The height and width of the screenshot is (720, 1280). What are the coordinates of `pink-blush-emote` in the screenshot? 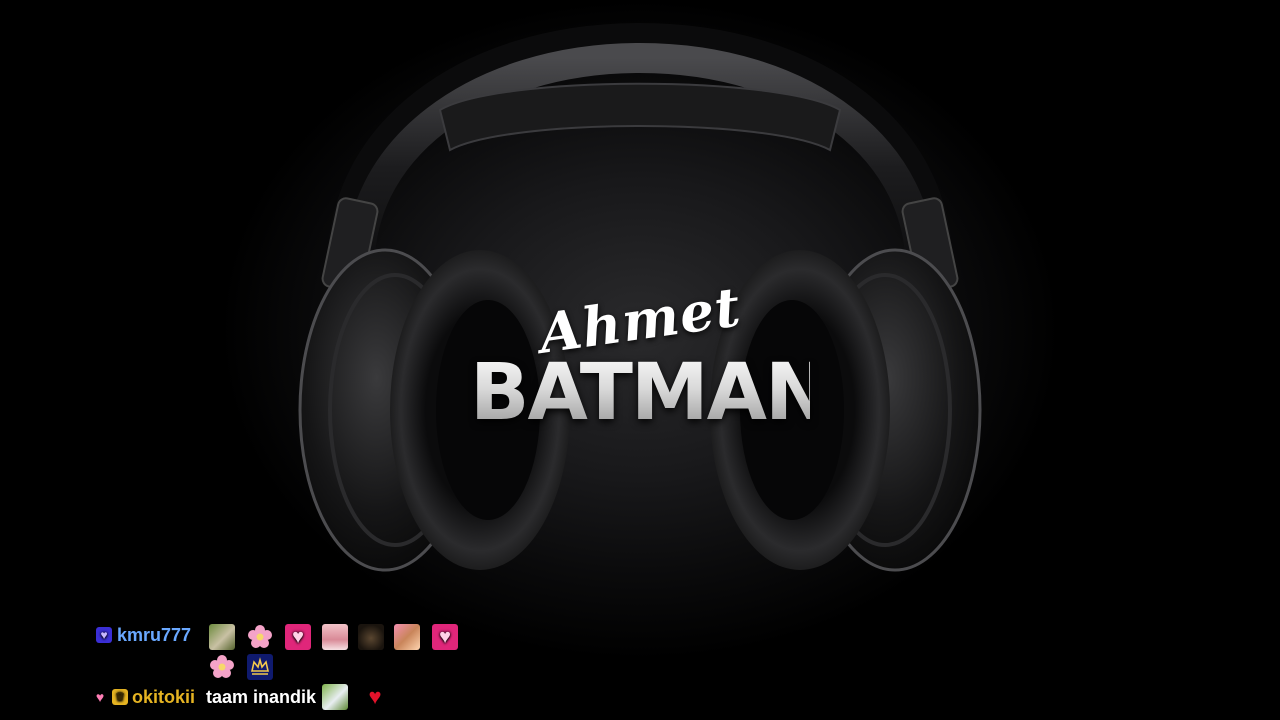 It's located at (335, 637).